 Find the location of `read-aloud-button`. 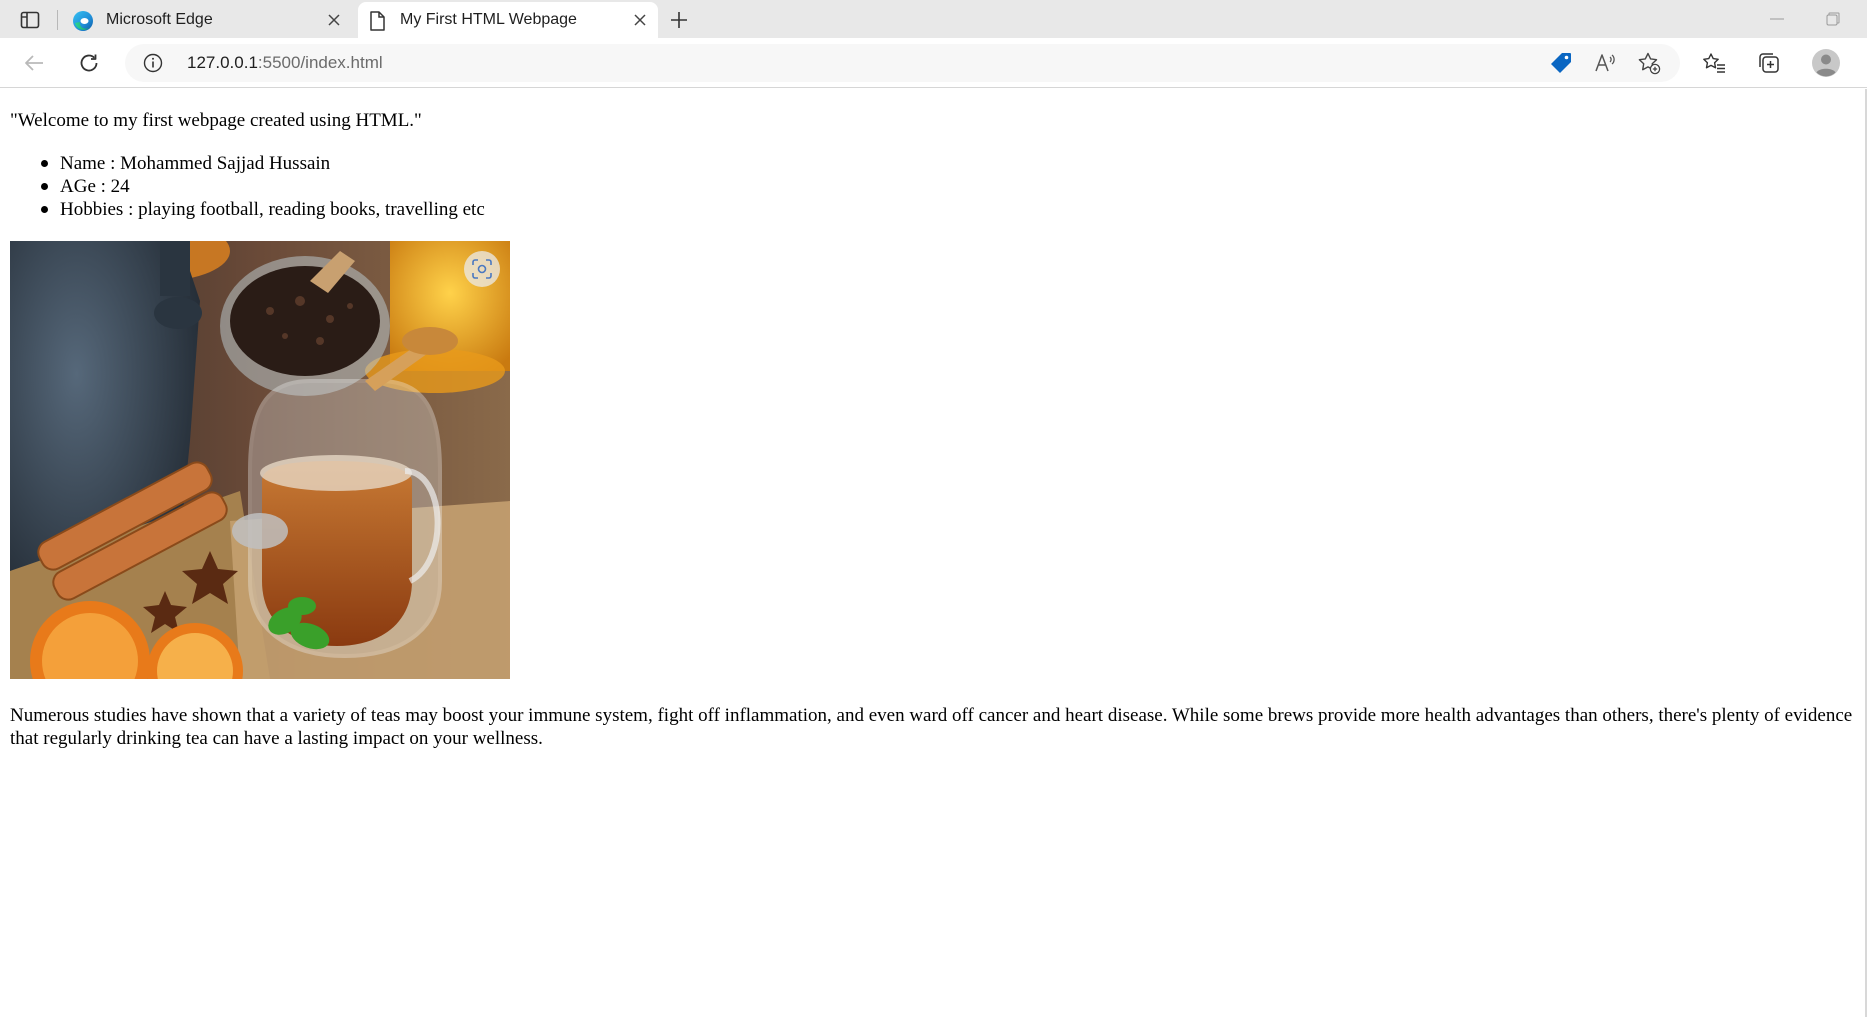

read-aloud-button is located at coordinates (1605, 63).